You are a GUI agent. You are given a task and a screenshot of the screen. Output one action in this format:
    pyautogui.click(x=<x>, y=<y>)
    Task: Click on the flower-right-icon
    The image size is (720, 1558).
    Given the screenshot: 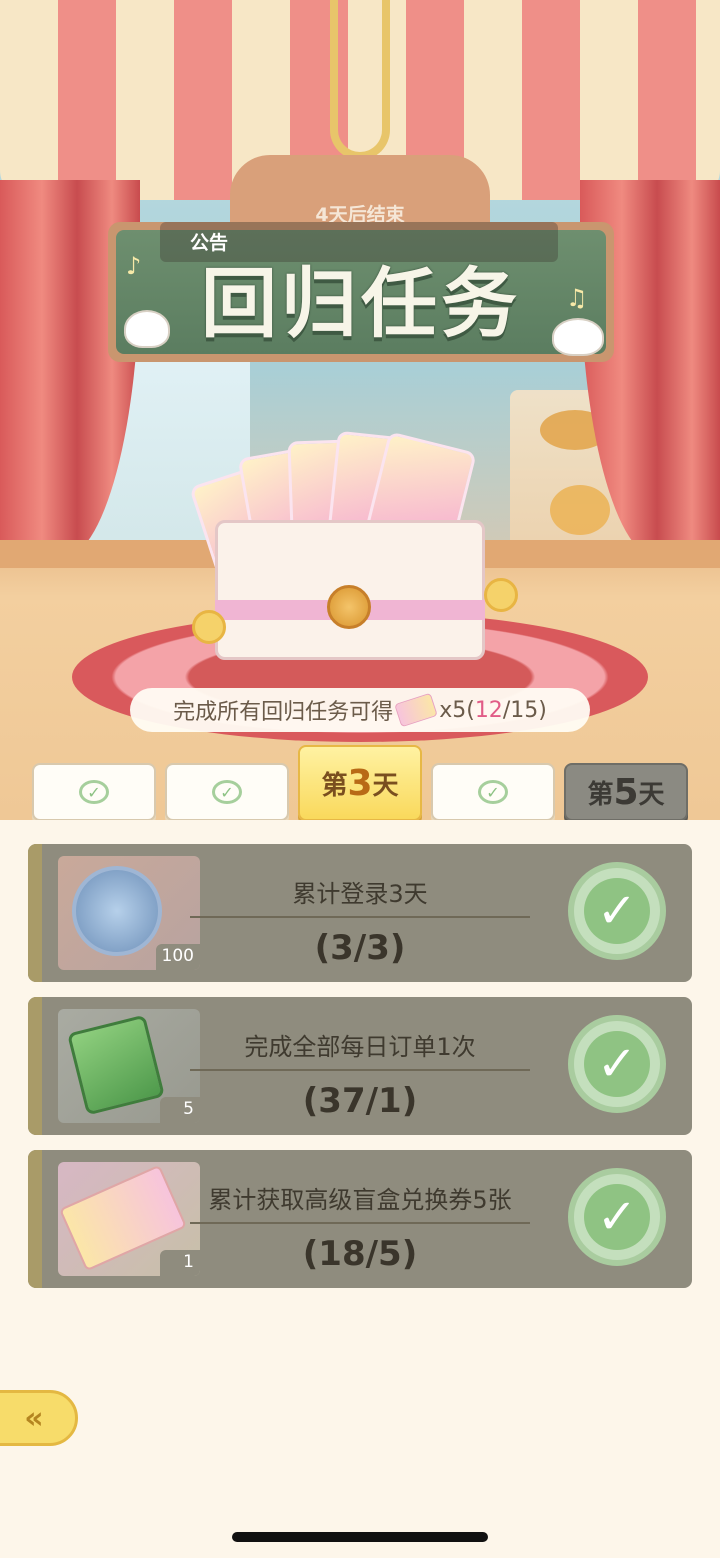 What is the action you would take?
    pyautogui.click(x=501, y=595)
    